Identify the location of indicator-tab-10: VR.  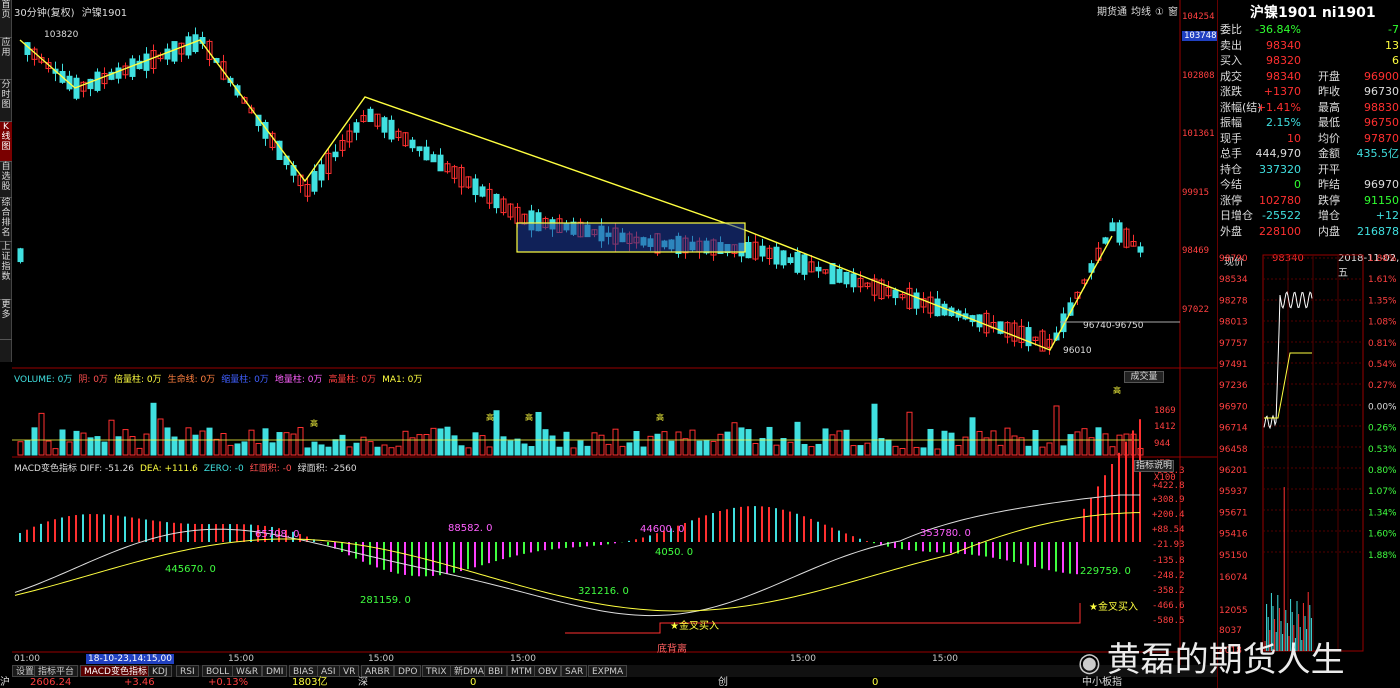
(349, 671).